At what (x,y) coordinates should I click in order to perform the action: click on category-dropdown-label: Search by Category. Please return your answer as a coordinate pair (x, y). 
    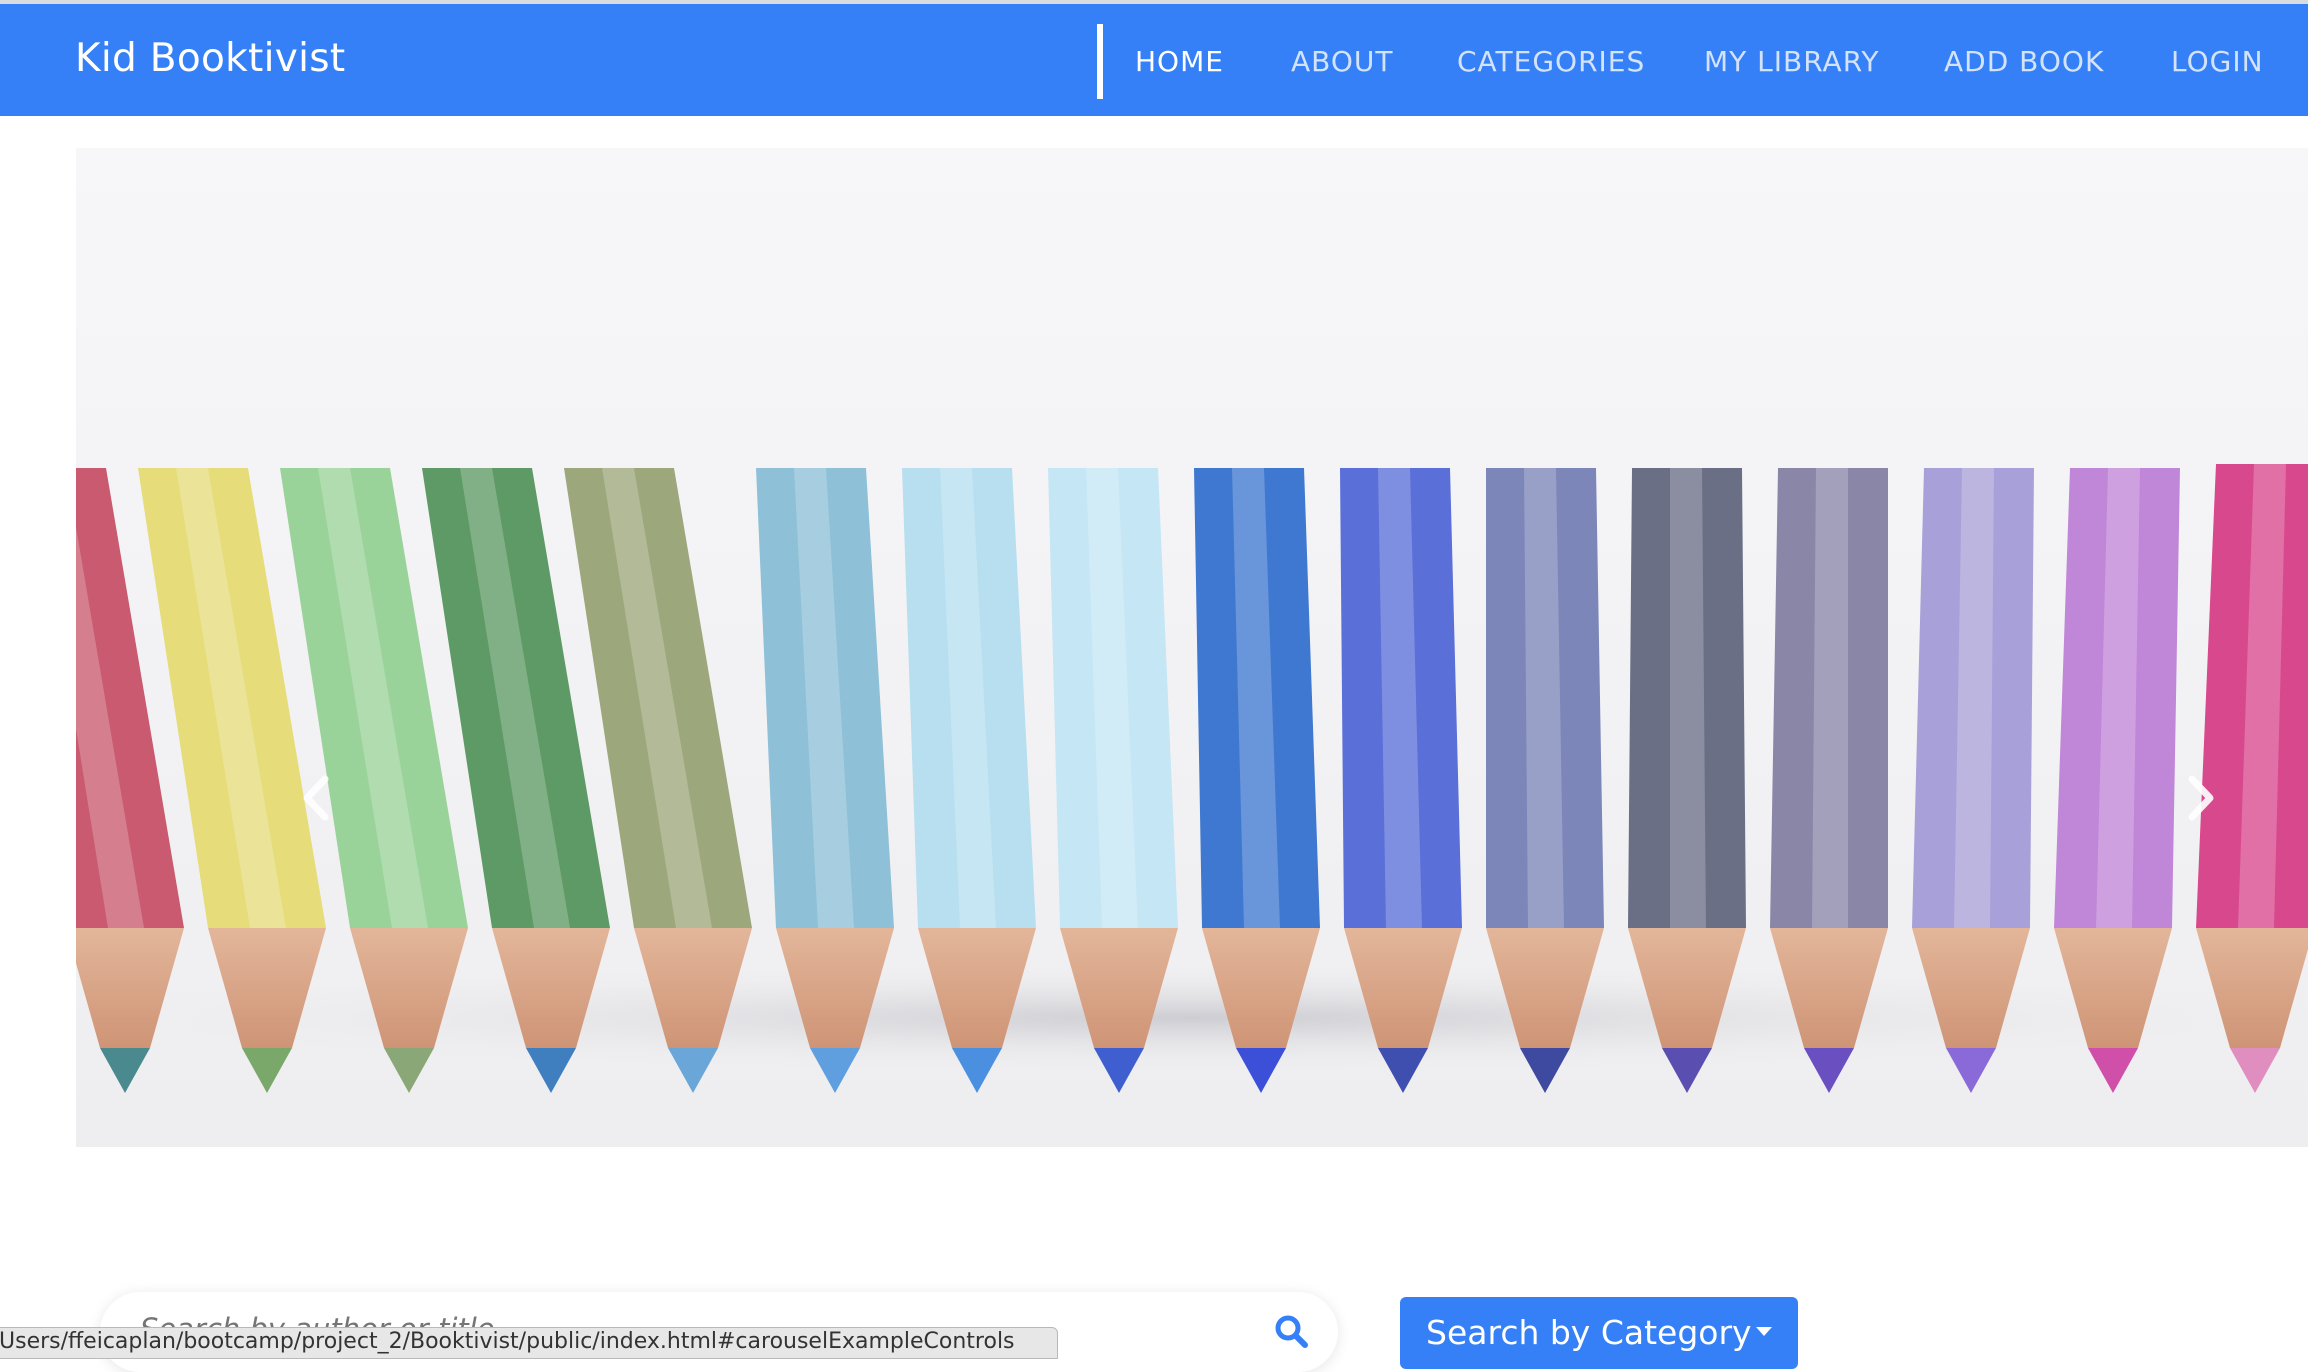
    Looking at the image, I should click on (1589, 1332).